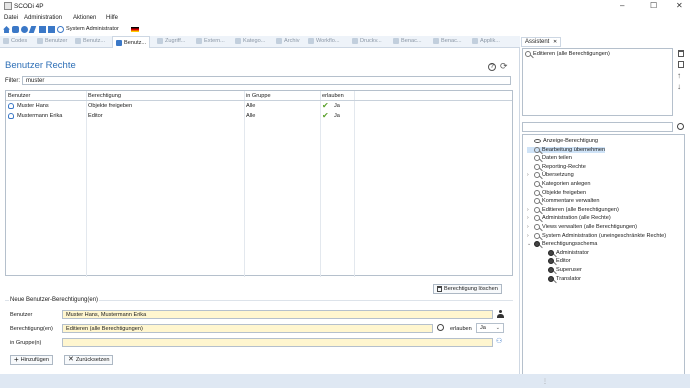 The width and height of the screenshot is (690, 388). What do you see at coordinates (24, 29) in the screenshot?
I see `gear-icon` at bounding box center [24, 29].